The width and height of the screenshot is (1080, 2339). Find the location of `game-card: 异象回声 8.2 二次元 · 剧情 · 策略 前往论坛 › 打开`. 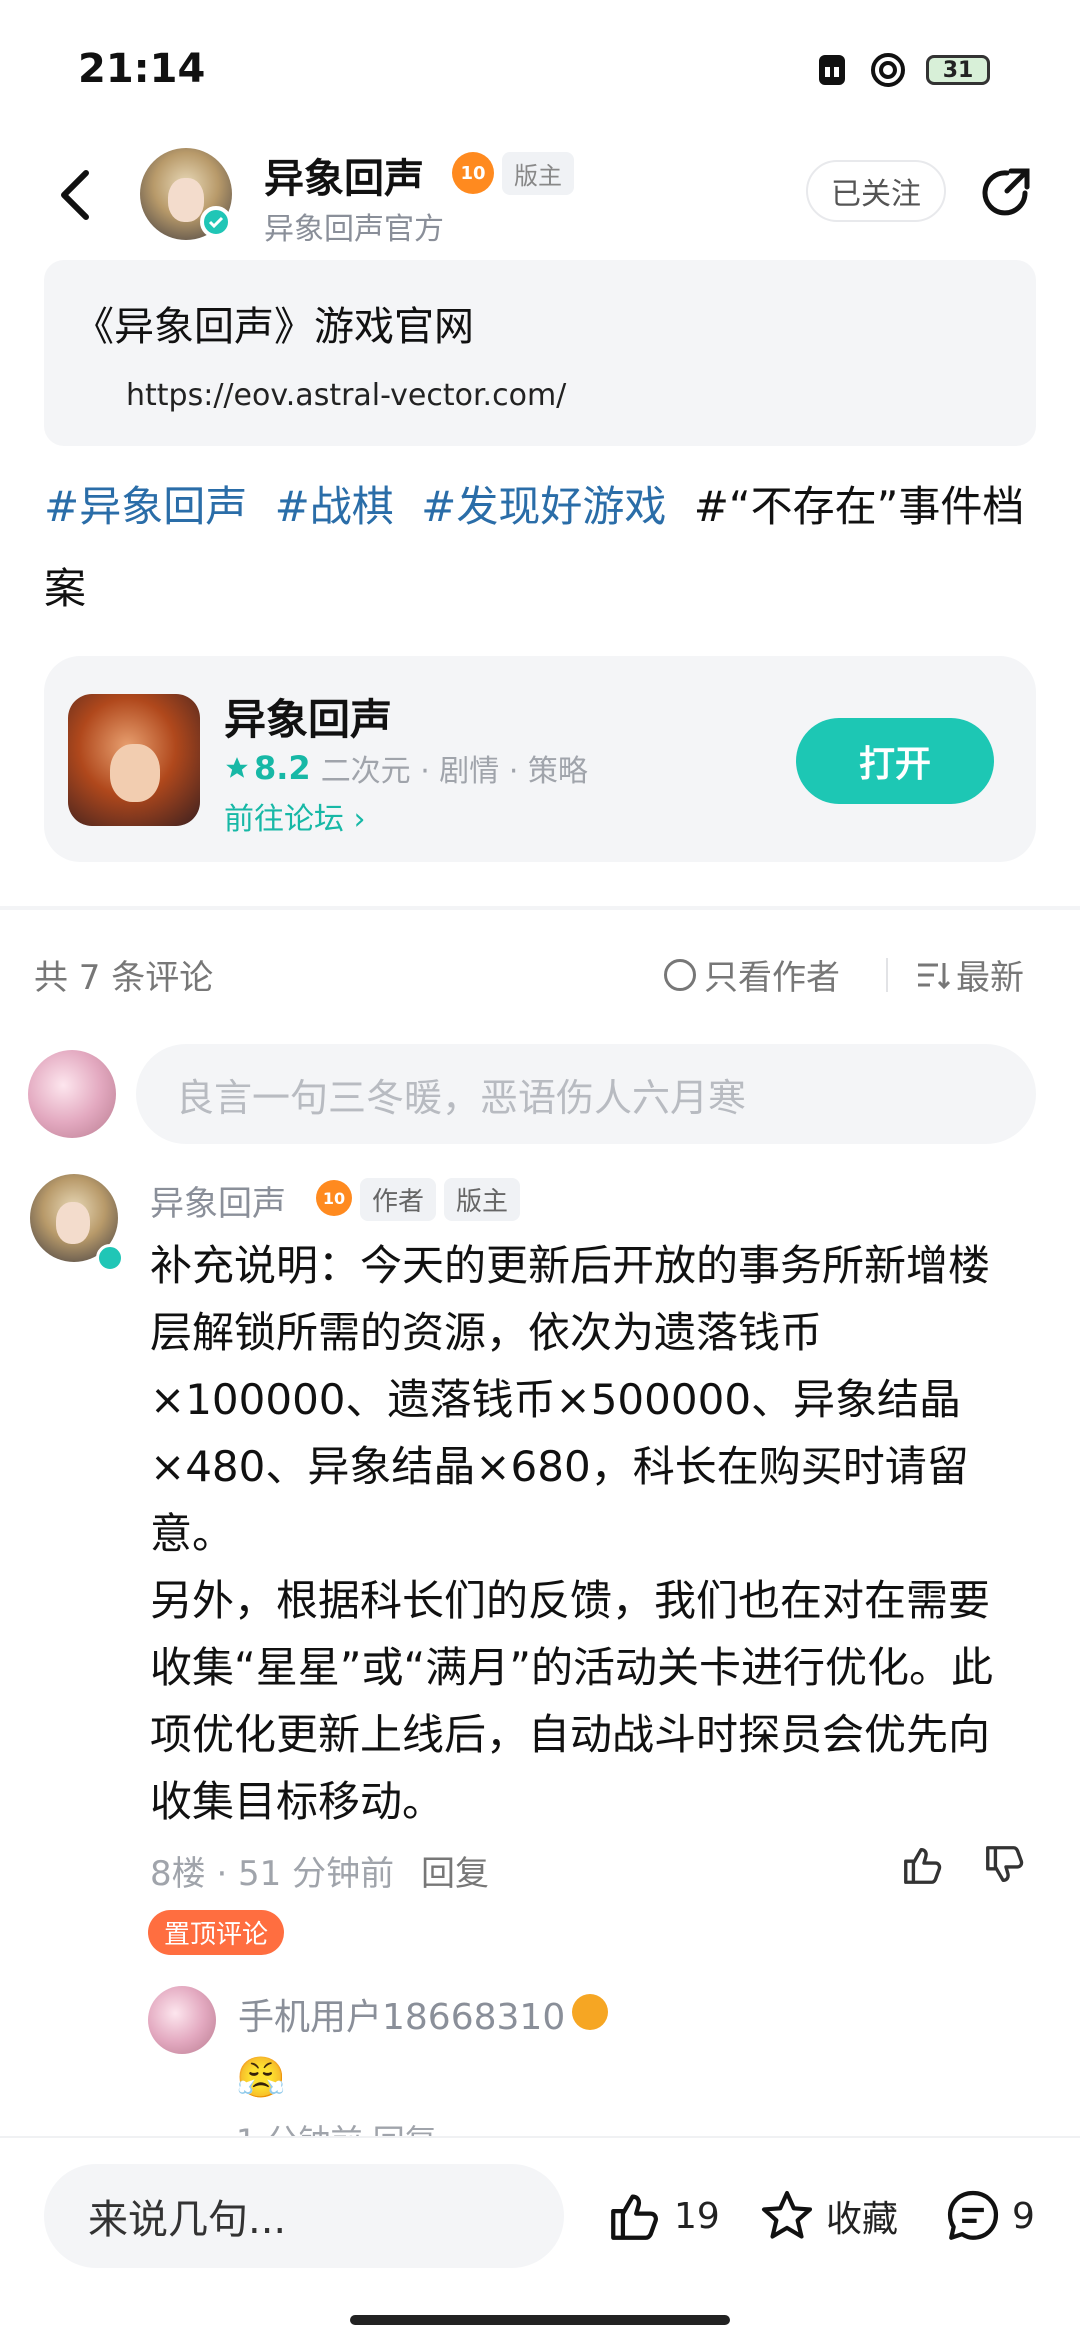

game-card: 异象回声 8.2 二次元 · 剧情 · 策略 前往论坛 › 打开 is located at coordinates (540, 759).